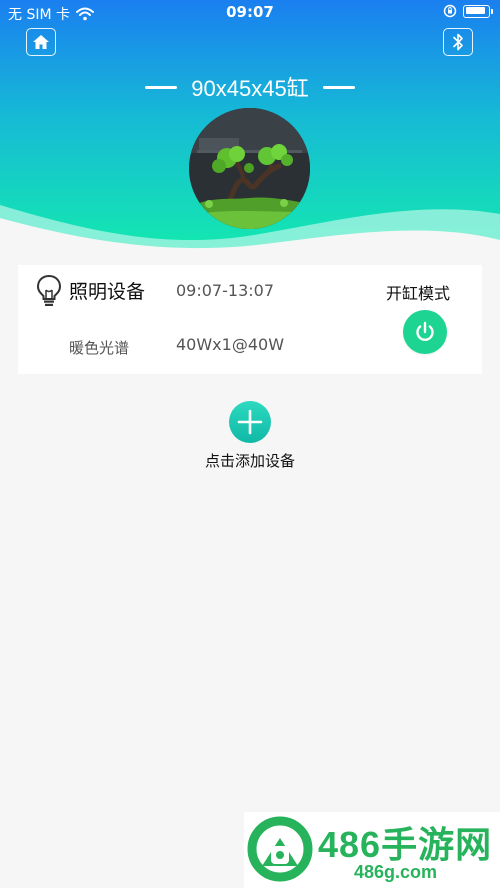 This screenshot has height=888, width=500. I want to click on power-toggle-button, so click(425, 332).